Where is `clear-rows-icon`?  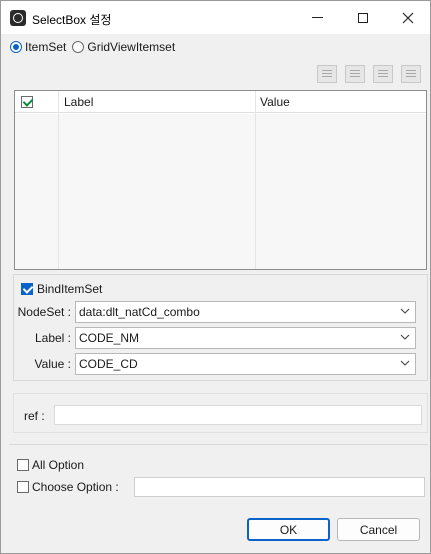
clear-rows-icon is located at coordinates (411, 74).